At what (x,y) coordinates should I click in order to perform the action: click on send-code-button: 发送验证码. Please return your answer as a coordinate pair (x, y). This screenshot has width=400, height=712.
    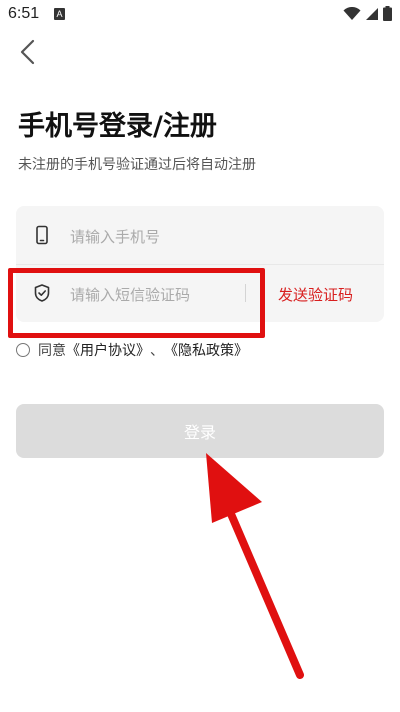
    Looking at the image, I should click on (315, 294).